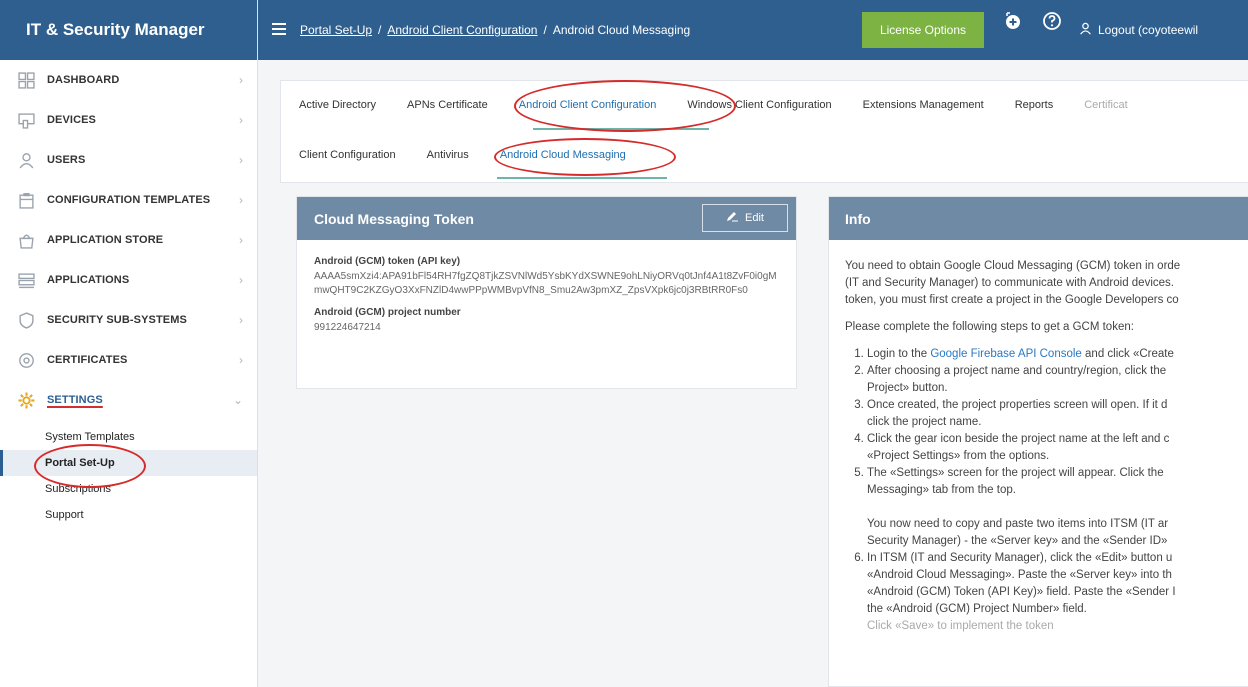 The image size is (1248, 687). Describe the element at coordinates (1006, 354) in the screenshot. I see `firebase-console-link: Google Firebase API Console` at that location.